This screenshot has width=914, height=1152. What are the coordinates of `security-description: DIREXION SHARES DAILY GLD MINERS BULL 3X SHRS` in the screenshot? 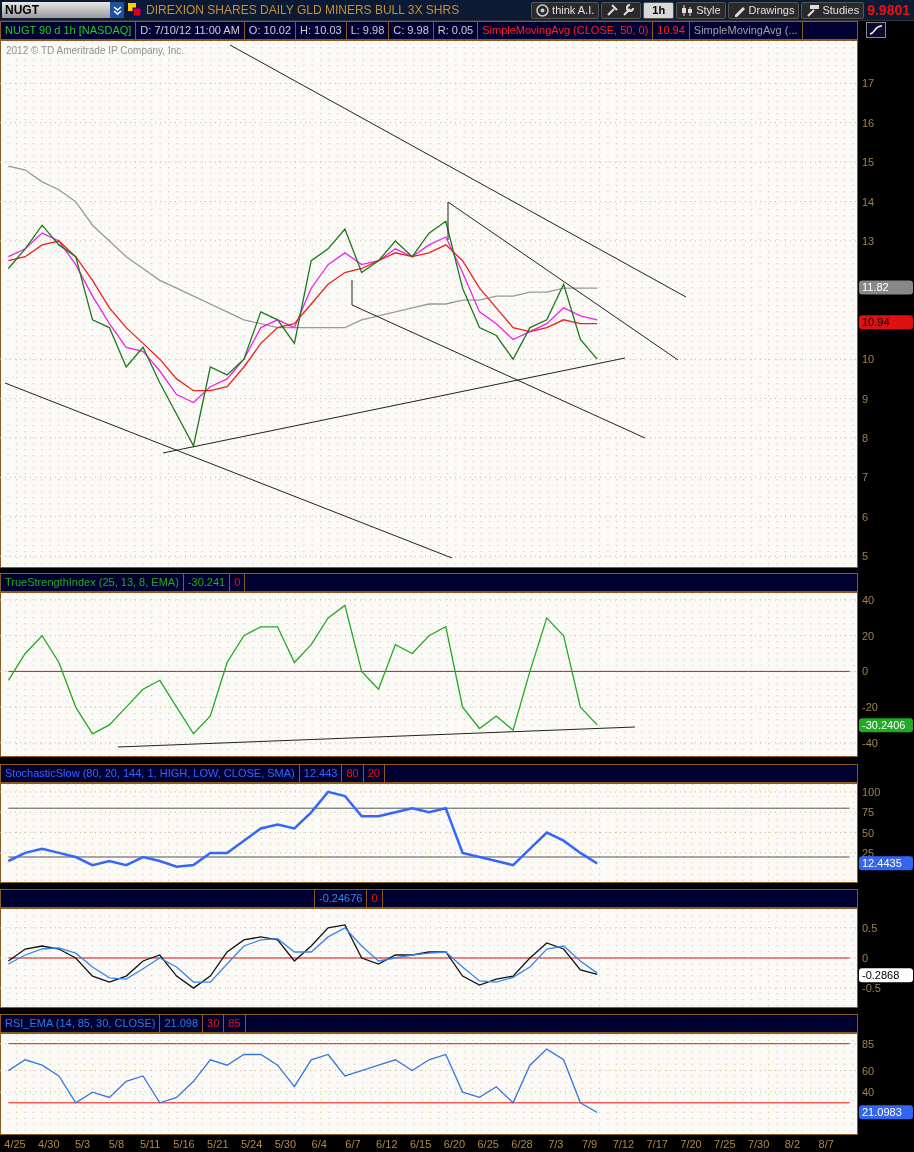 It's located at (303, 10).